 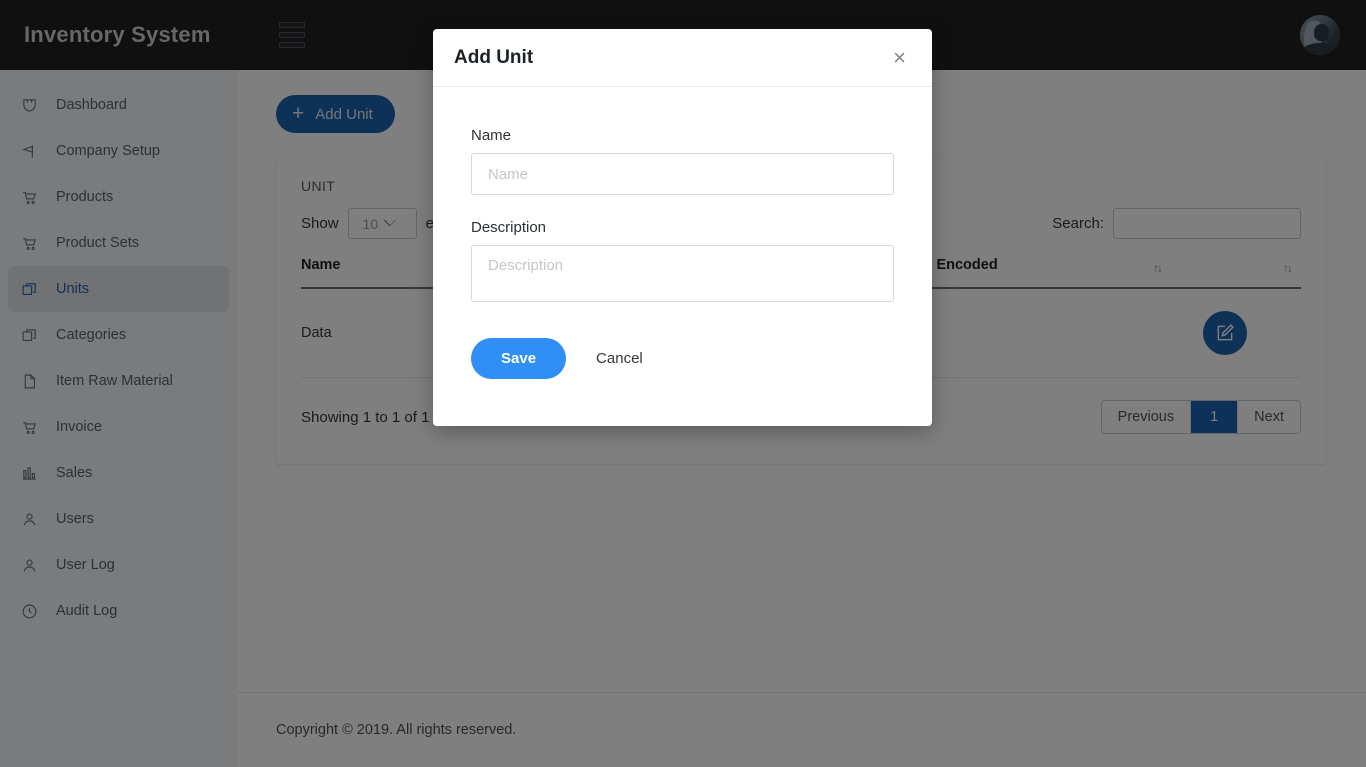 I want to click on name-input, so click(x=682, y=174).